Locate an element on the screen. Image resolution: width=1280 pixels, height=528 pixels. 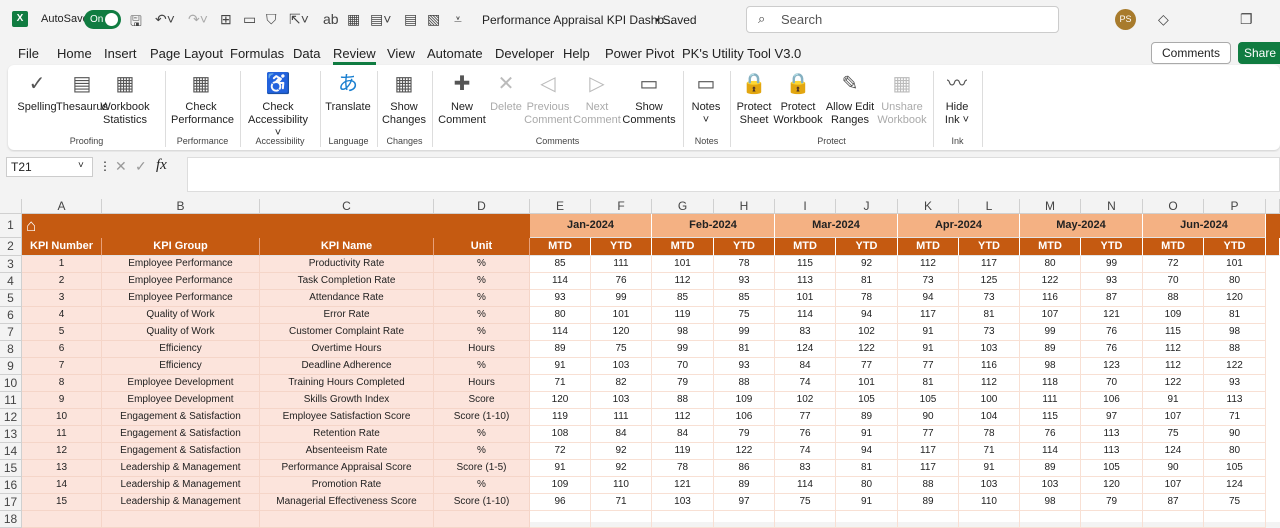
cell-value: 125 is located at coordinates (989, 281).